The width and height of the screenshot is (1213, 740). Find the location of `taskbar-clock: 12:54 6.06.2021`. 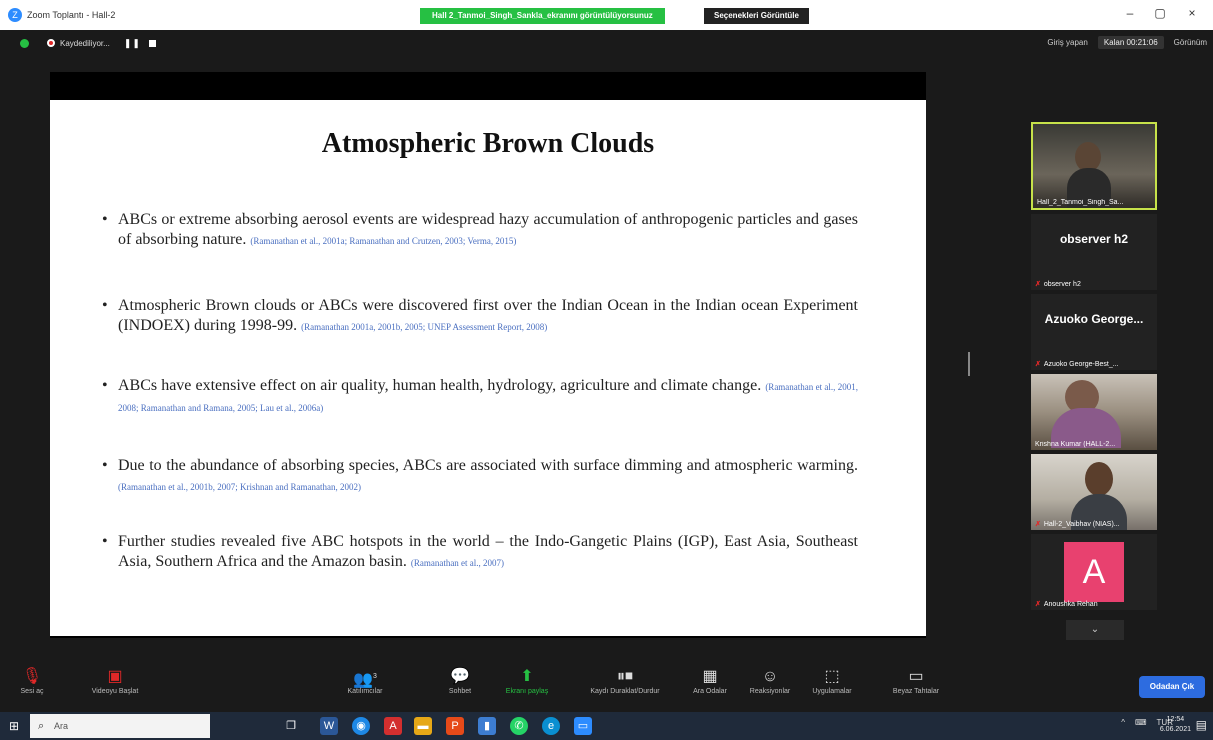

taskbar-clock: 12:54 6.06.2021 is located at coordinates (1175, 725).